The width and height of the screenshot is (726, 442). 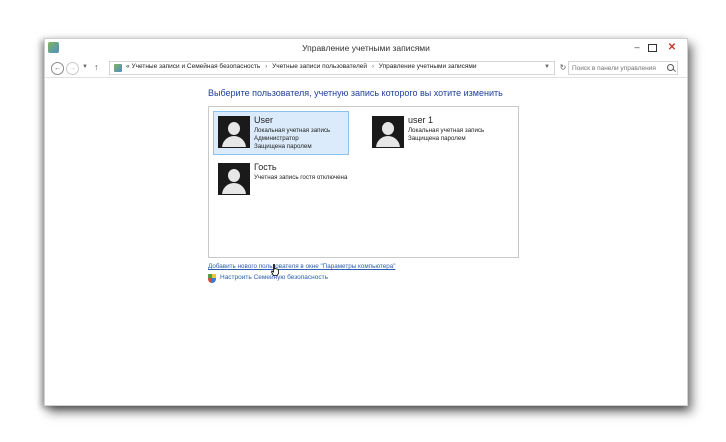 What do you see at coordinates (276, 138) in the screenshot?
I see `account-detail: Администратор` at bounding box center [276, 138].